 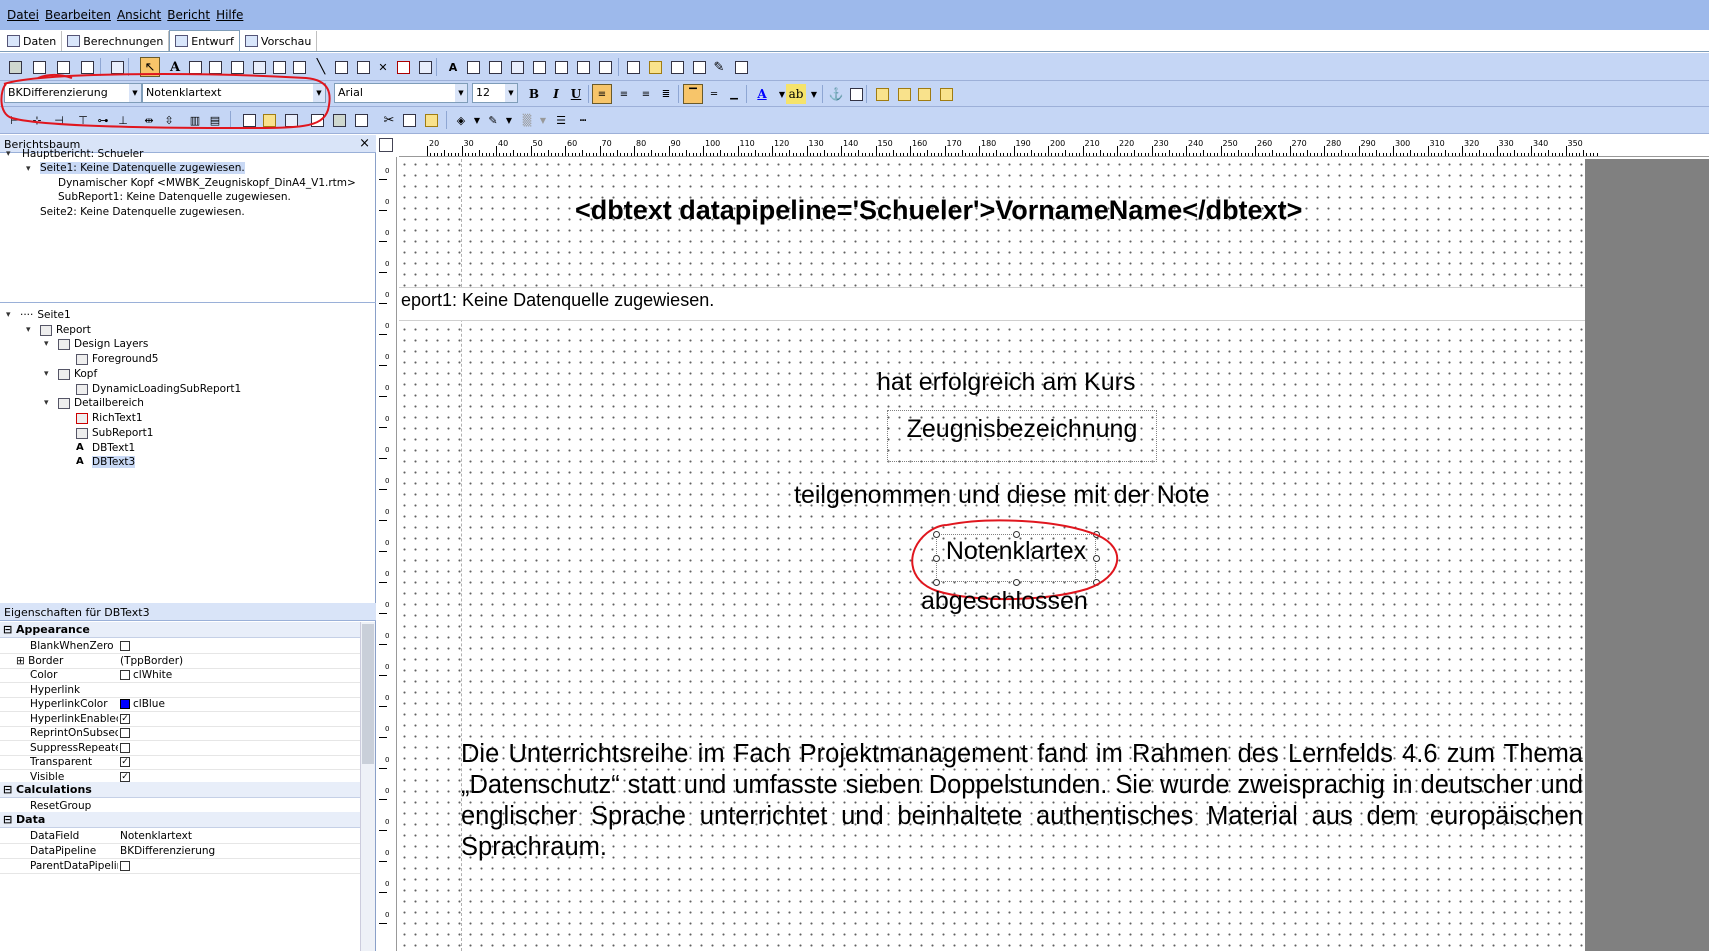 What do you see at coordinates (361, 120) in the screenshot?
I see `print-preview-button` at bounding box center [361, 120].